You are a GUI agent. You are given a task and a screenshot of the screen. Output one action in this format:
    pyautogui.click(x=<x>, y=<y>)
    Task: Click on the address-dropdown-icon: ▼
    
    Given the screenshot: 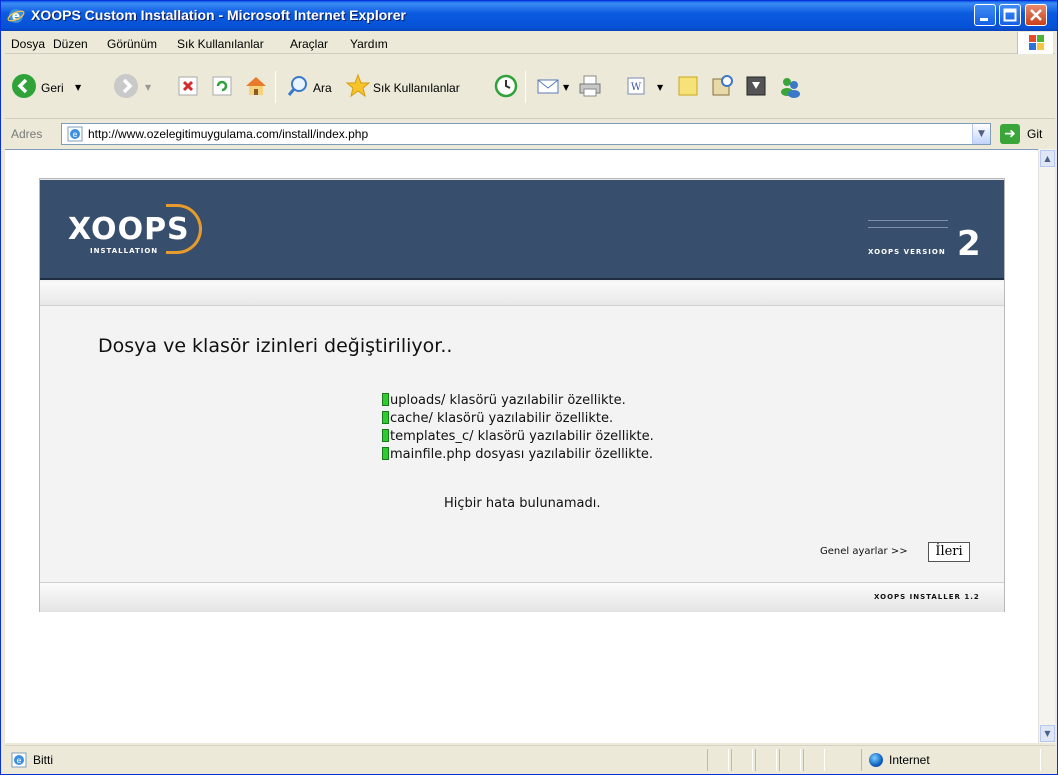 What is the action you would take?
    pyautogui.click(x=981, y=134)
    